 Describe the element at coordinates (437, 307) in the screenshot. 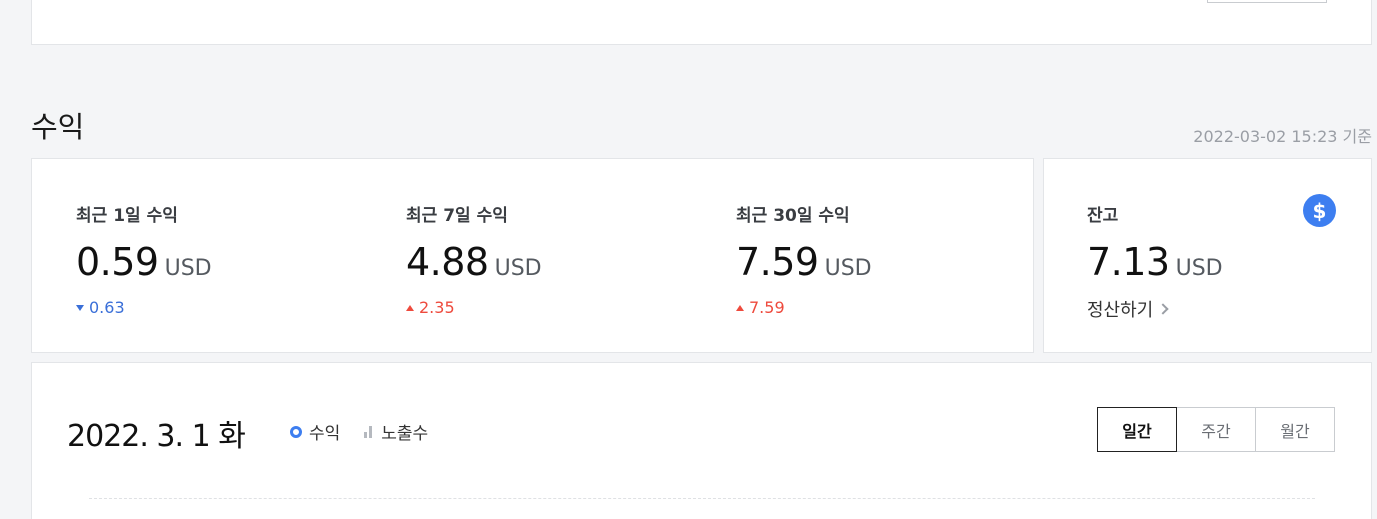

I see `stat-change-value: 2.35` at that location.